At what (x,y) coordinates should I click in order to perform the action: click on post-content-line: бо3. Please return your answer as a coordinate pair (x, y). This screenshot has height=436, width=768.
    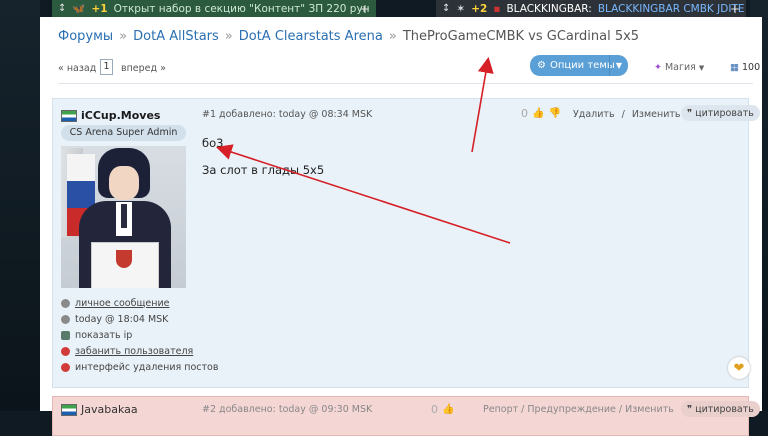
    Looking at the image, I should click on (213, 143).